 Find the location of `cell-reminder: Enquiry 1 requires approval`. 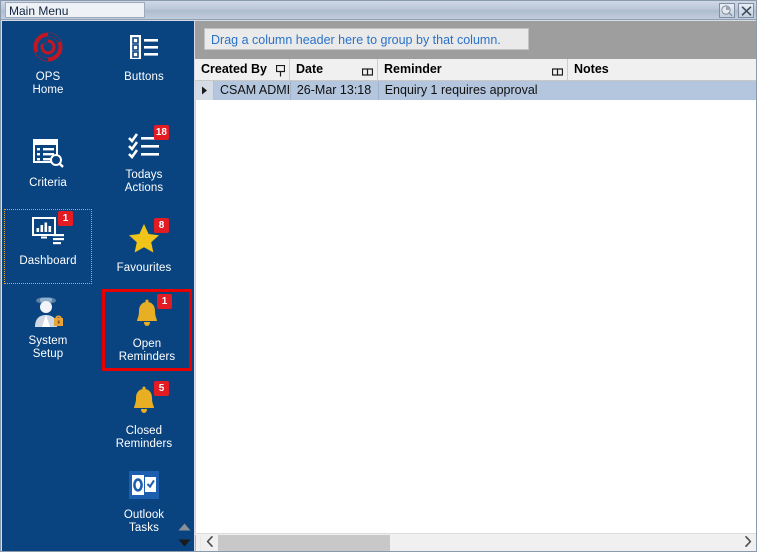

cell-reminder: Enquiry 1 requires approval is located at coordinates (461, 90).